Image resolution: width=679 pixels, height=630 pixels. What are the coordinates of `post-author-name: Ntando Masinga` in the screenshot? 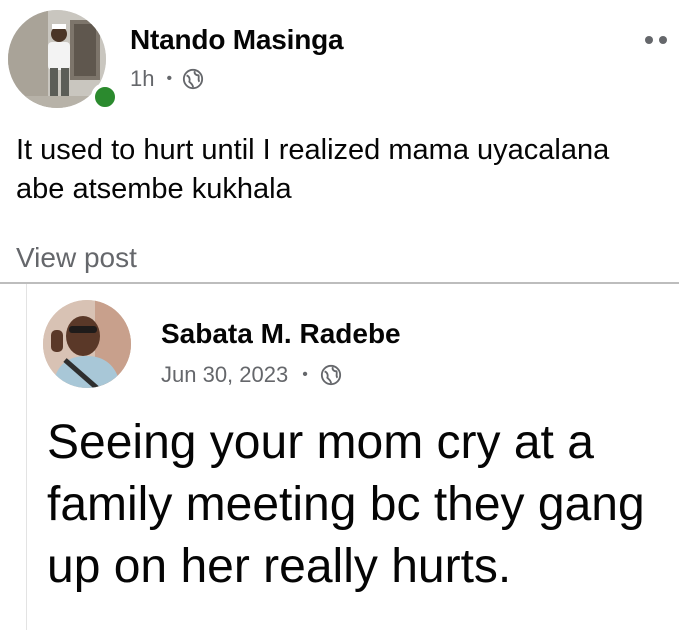 It's located at (237, 40).